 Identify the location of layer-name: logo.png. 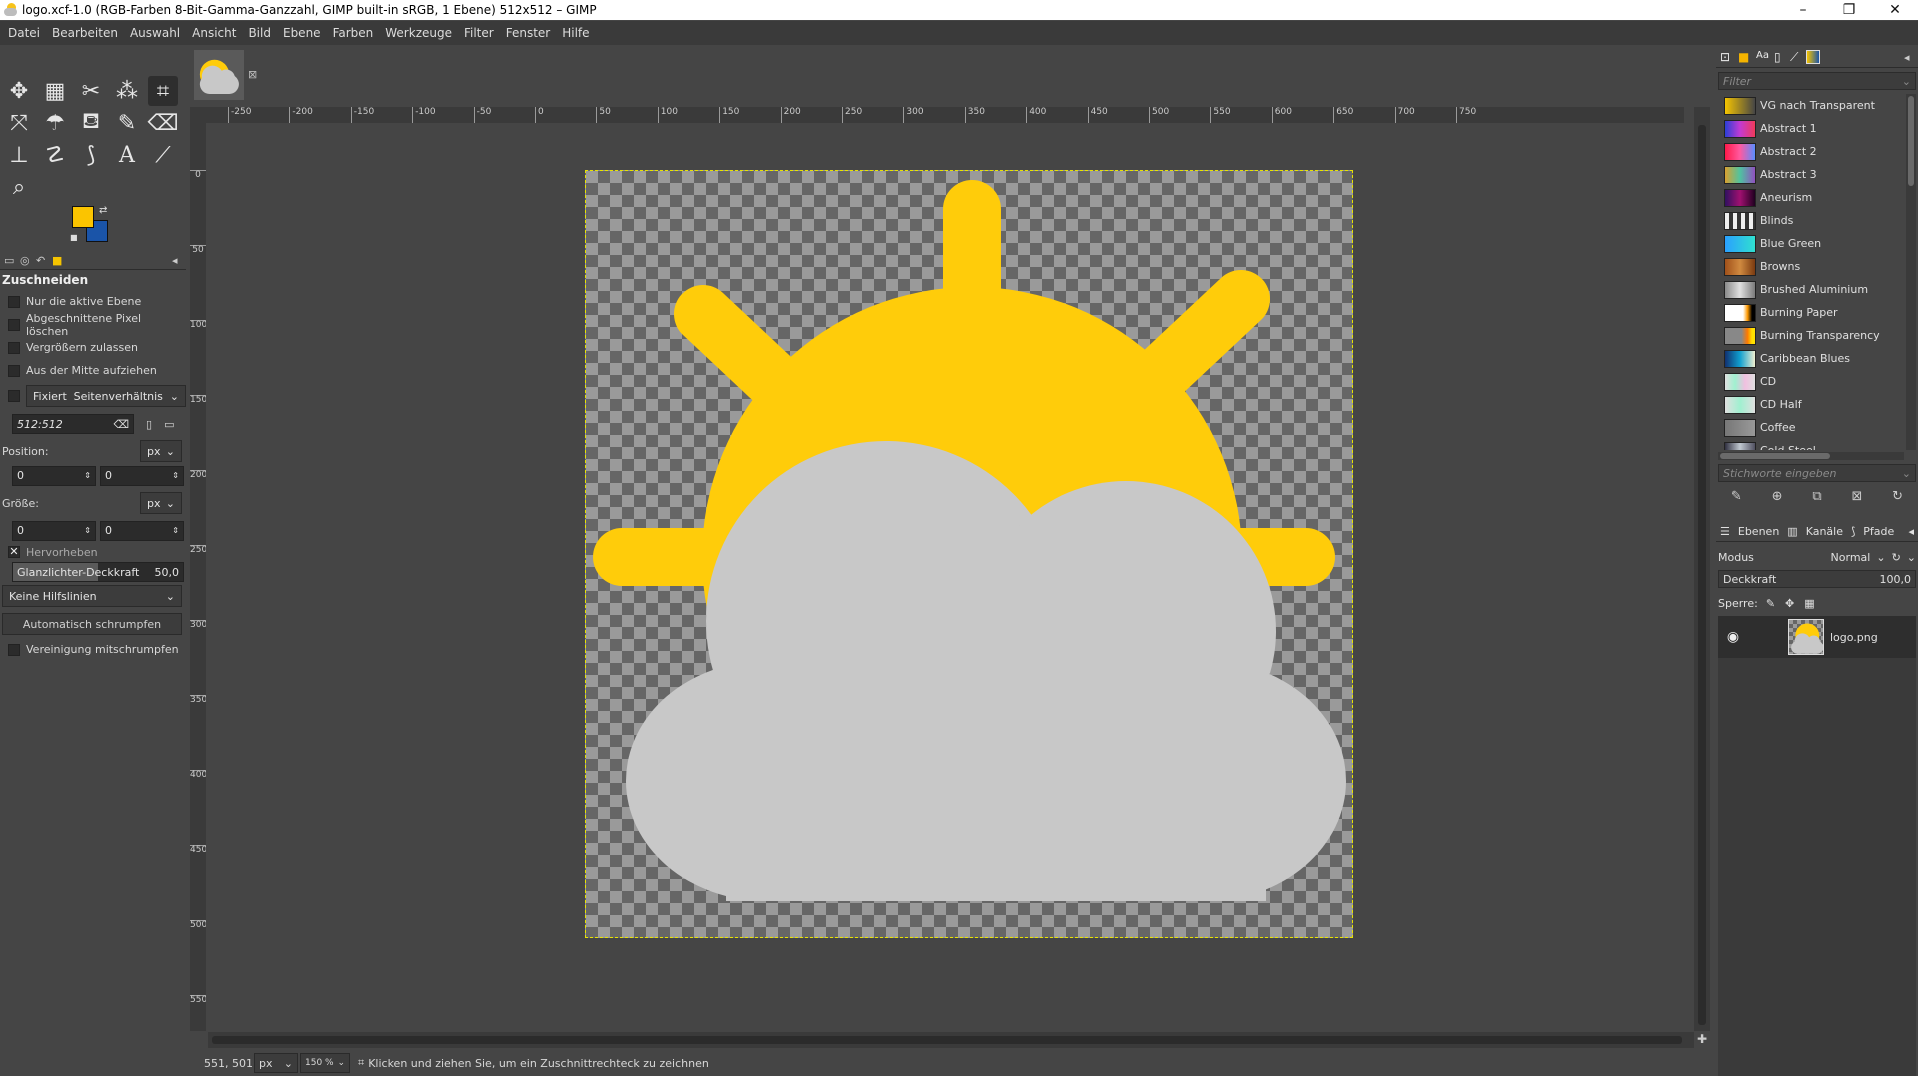
(1854, 637).